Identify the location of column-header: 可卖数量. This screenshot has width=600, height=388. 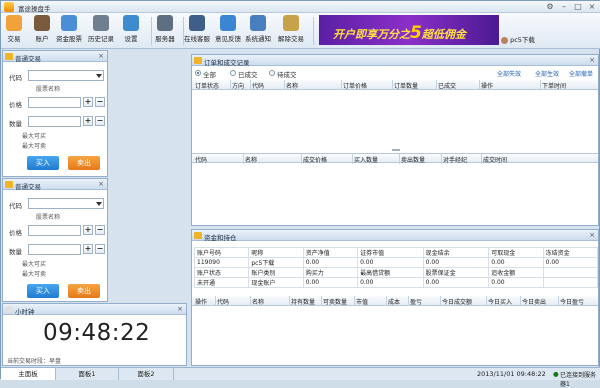
(335, 301).